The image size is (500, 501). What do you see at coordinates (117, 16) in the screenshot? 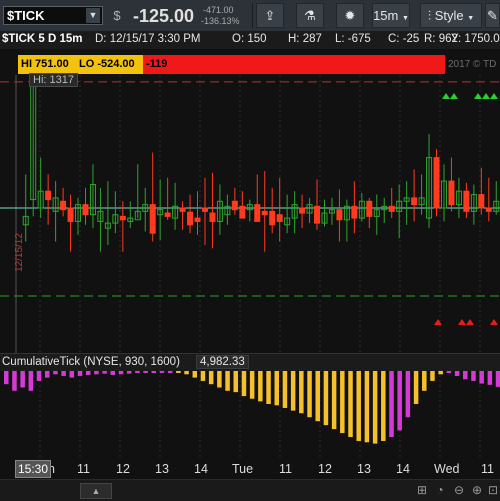
I see `dollar-icon: $` at bounding box center [117, 16].